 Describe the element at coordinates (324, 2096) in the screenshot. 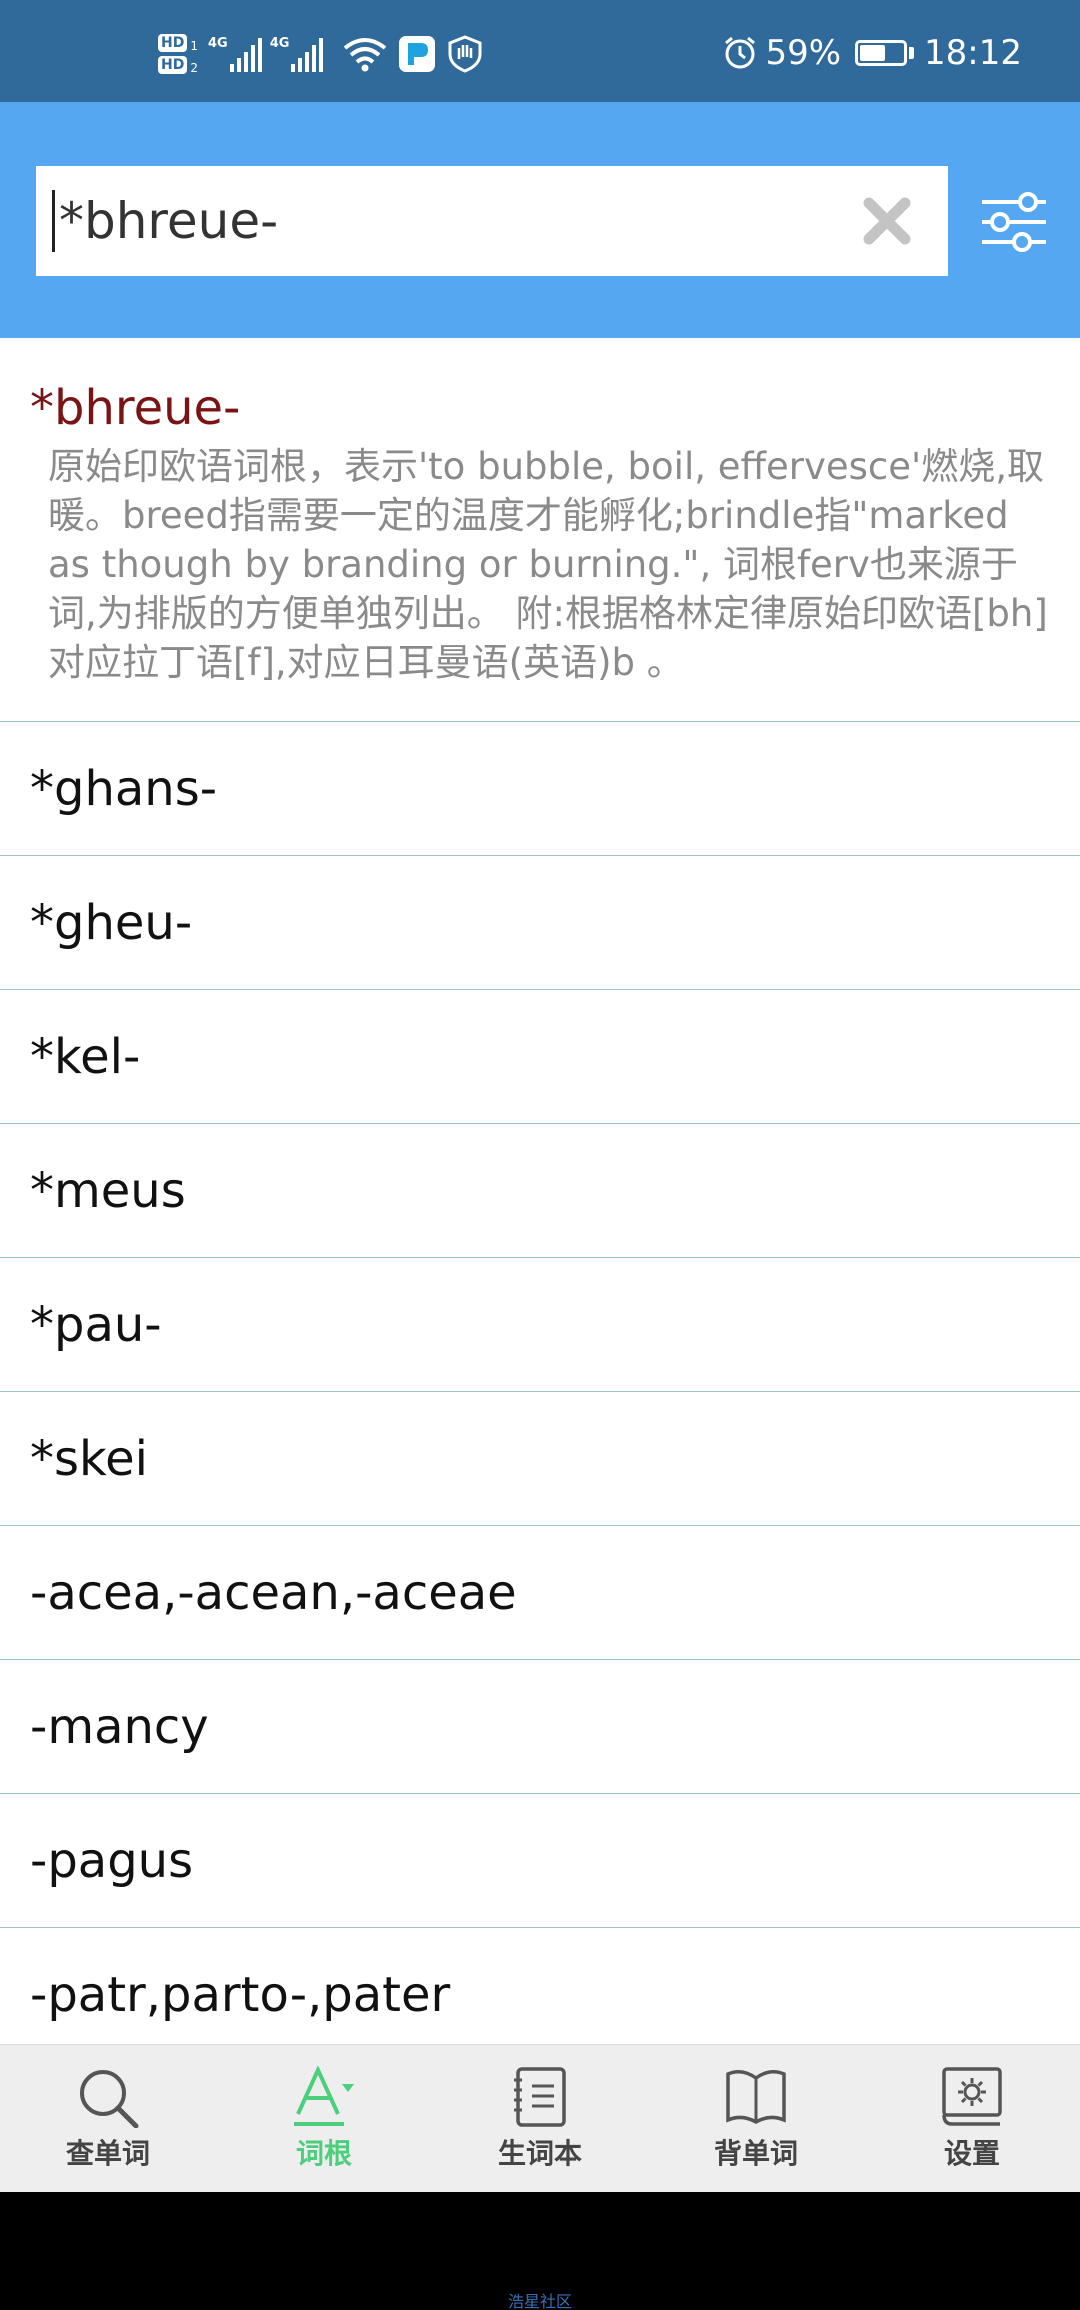

I see `font-a-icon` at that location.